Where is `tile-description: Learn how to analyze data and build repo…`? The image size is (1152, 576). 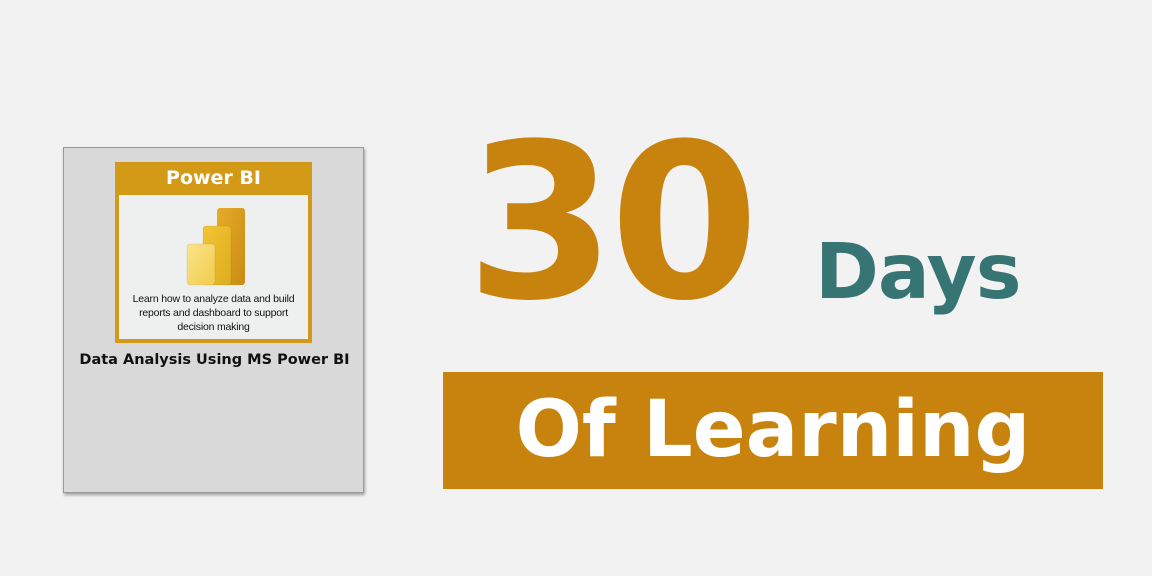
tile-description: Learn how to analyze data and build repo… is located at coordinates (213, 313).